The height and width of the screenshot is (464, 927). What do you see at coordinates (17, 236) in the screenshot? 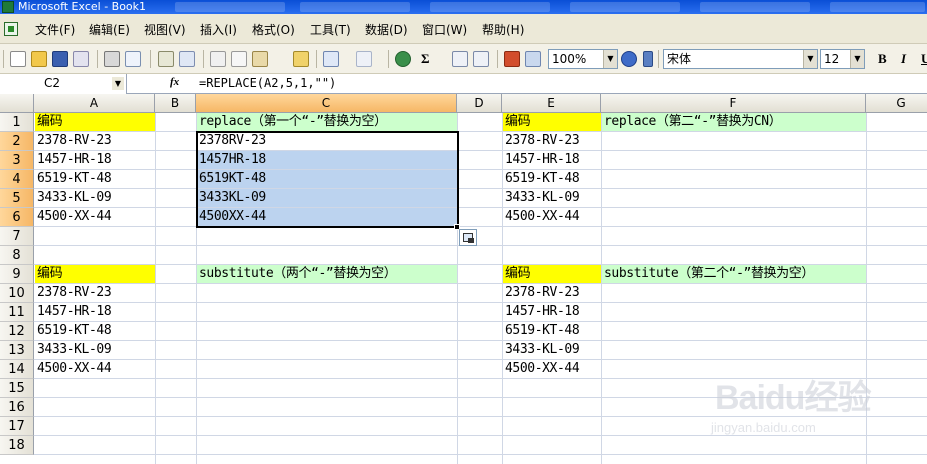
I see `row-header-7: 7` at bounding box center [17, 236].